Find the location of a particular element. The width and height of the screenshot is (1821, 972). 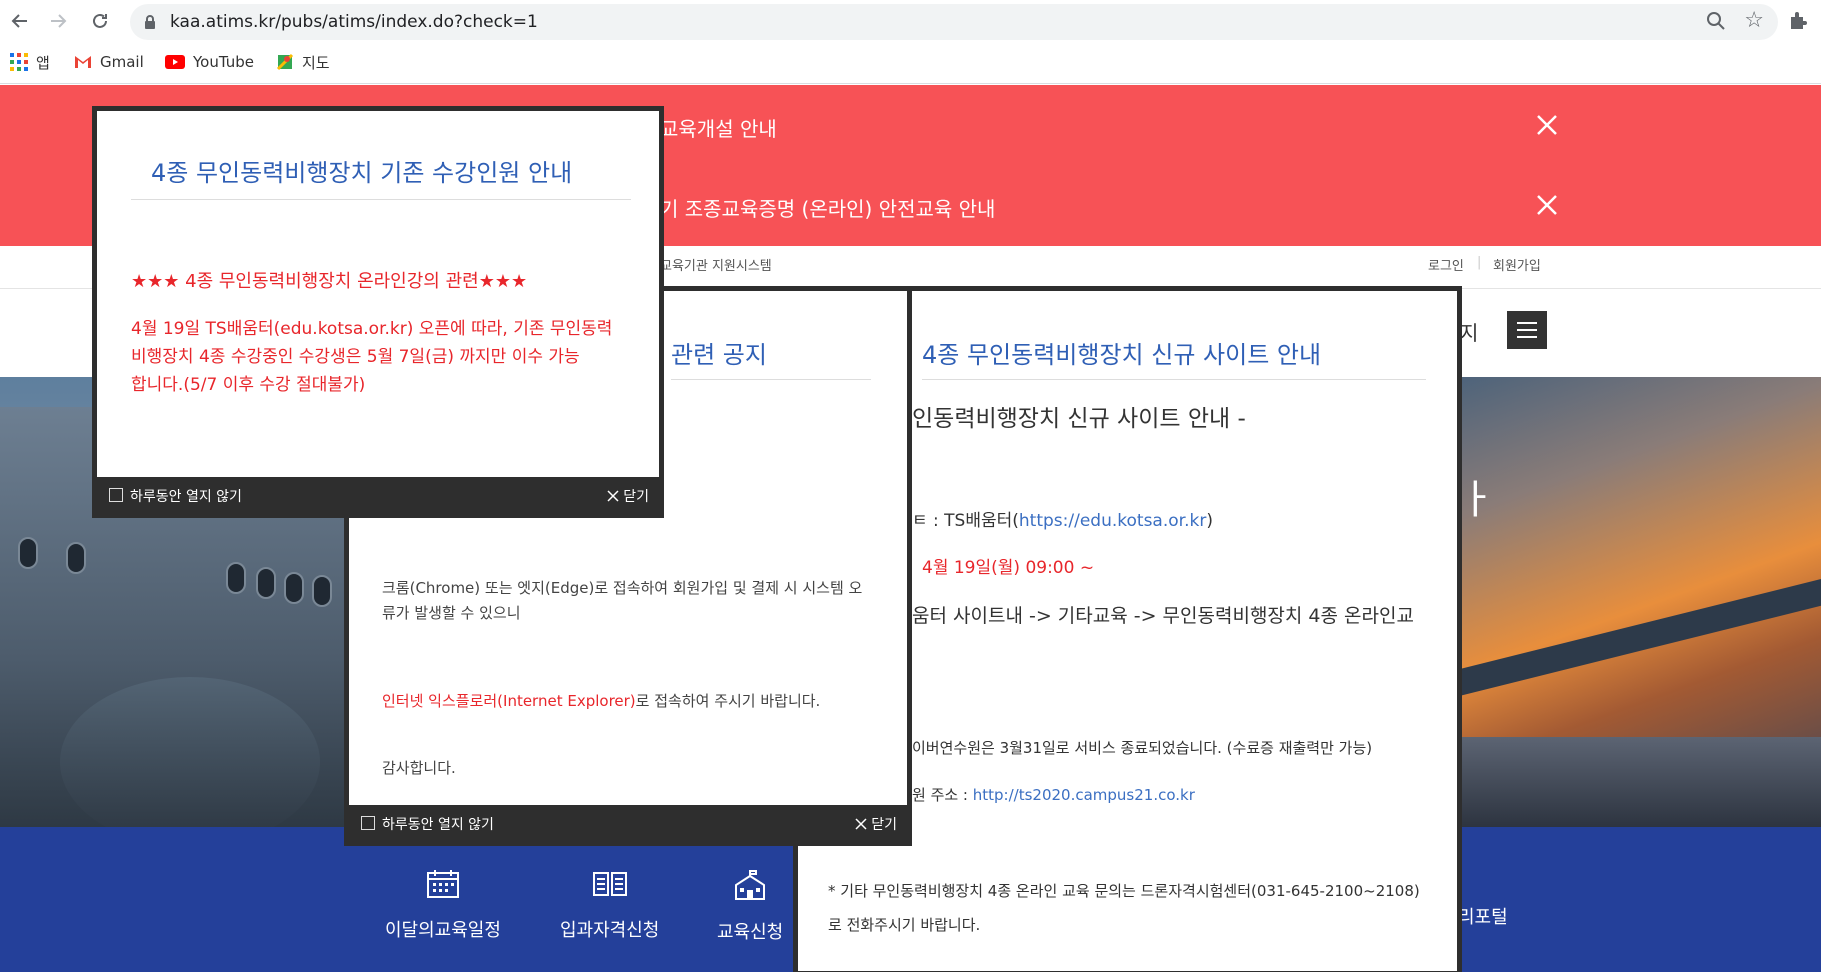

quick-link-monthly-schedule: 이달의교육일정 is located at coordinates (443, 905).